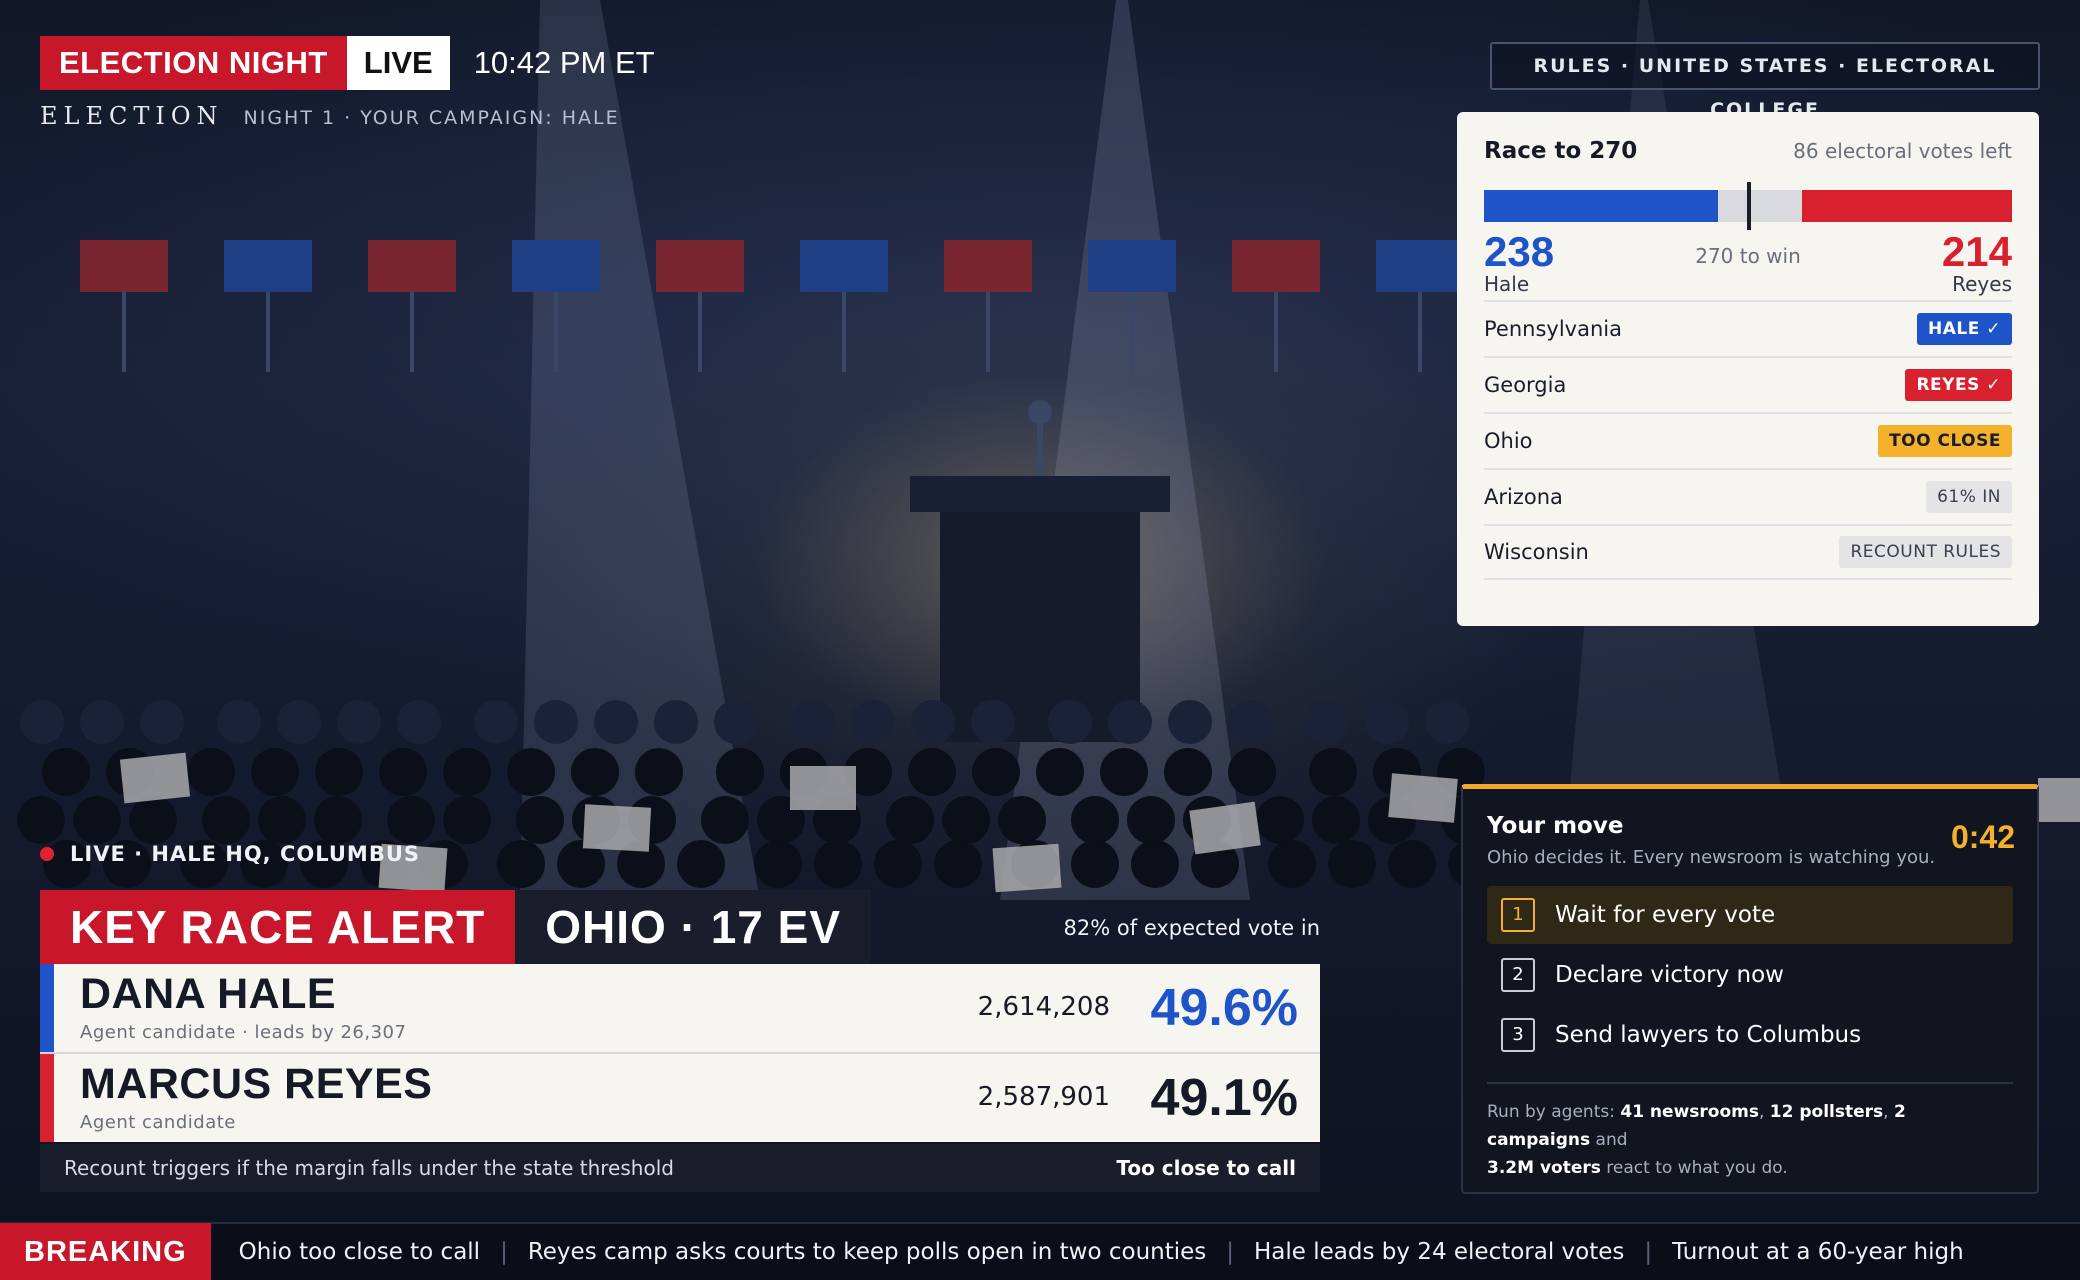 This screenshot has height=1280, width=2080. What do you see at coordinates (1708, 1035) in the screenshot?
I see `choice-label: Send lawyers to Columbus` at bounding box center [1708, 1035].